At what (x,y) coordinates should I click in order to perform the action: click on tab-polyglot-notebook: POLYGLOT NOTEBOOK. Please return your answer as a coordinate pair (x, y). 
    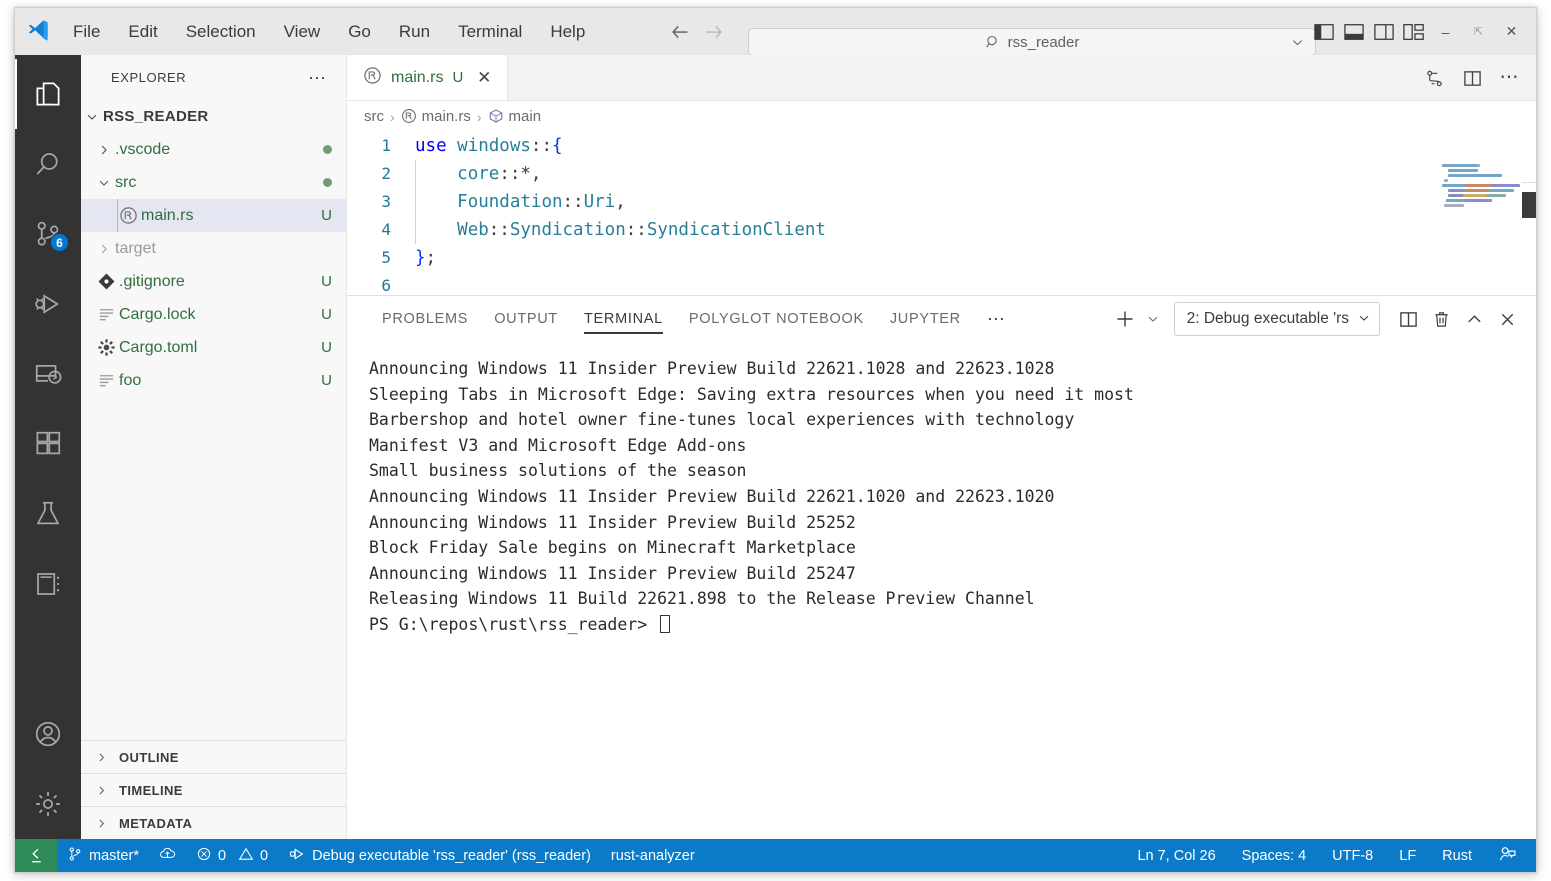
    Looking at the image, I should click on (776, 319).